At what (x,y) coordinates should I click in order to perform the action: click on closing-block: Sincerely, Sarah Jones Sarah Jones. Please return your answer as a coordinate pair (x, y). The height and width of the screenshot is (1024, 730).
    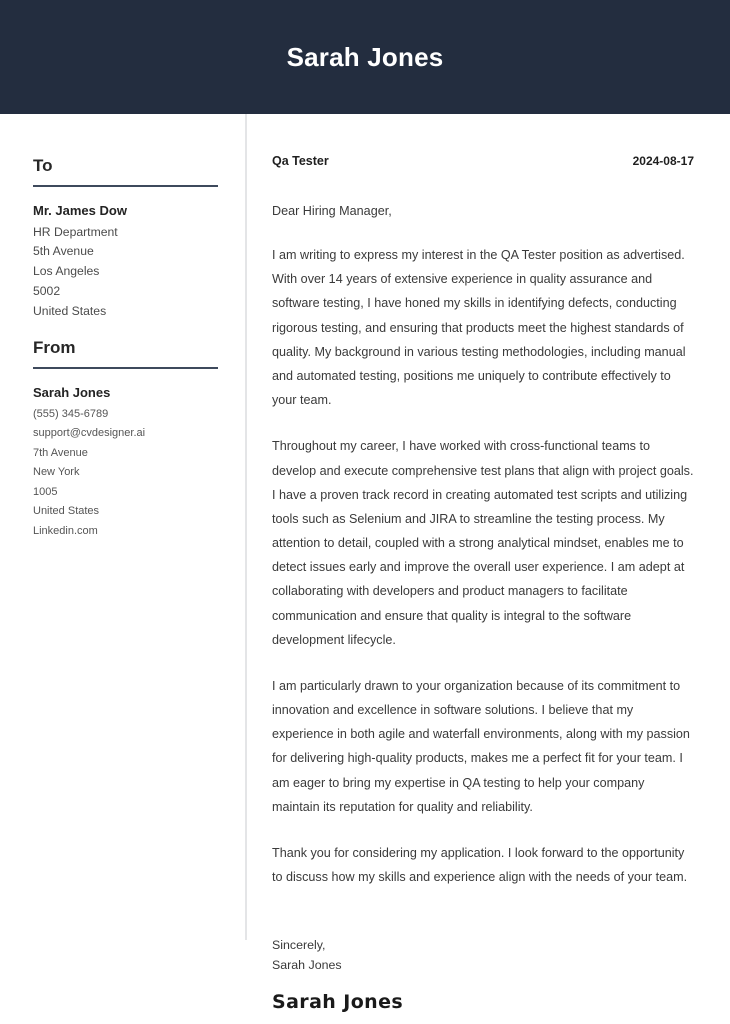
    Looking at the image, I should click on (483, 974).